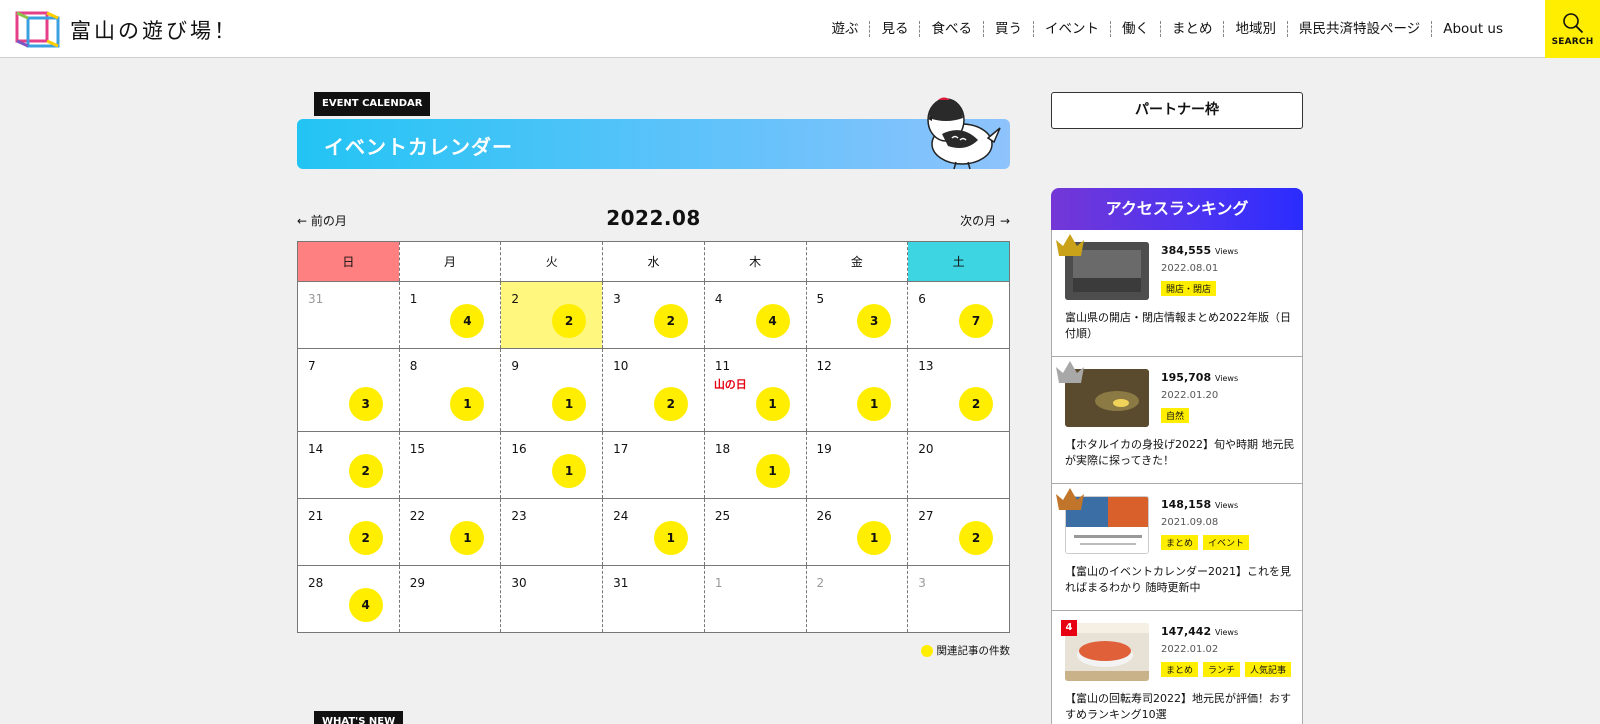  I want to click on search-icon, so click(1572, 22).